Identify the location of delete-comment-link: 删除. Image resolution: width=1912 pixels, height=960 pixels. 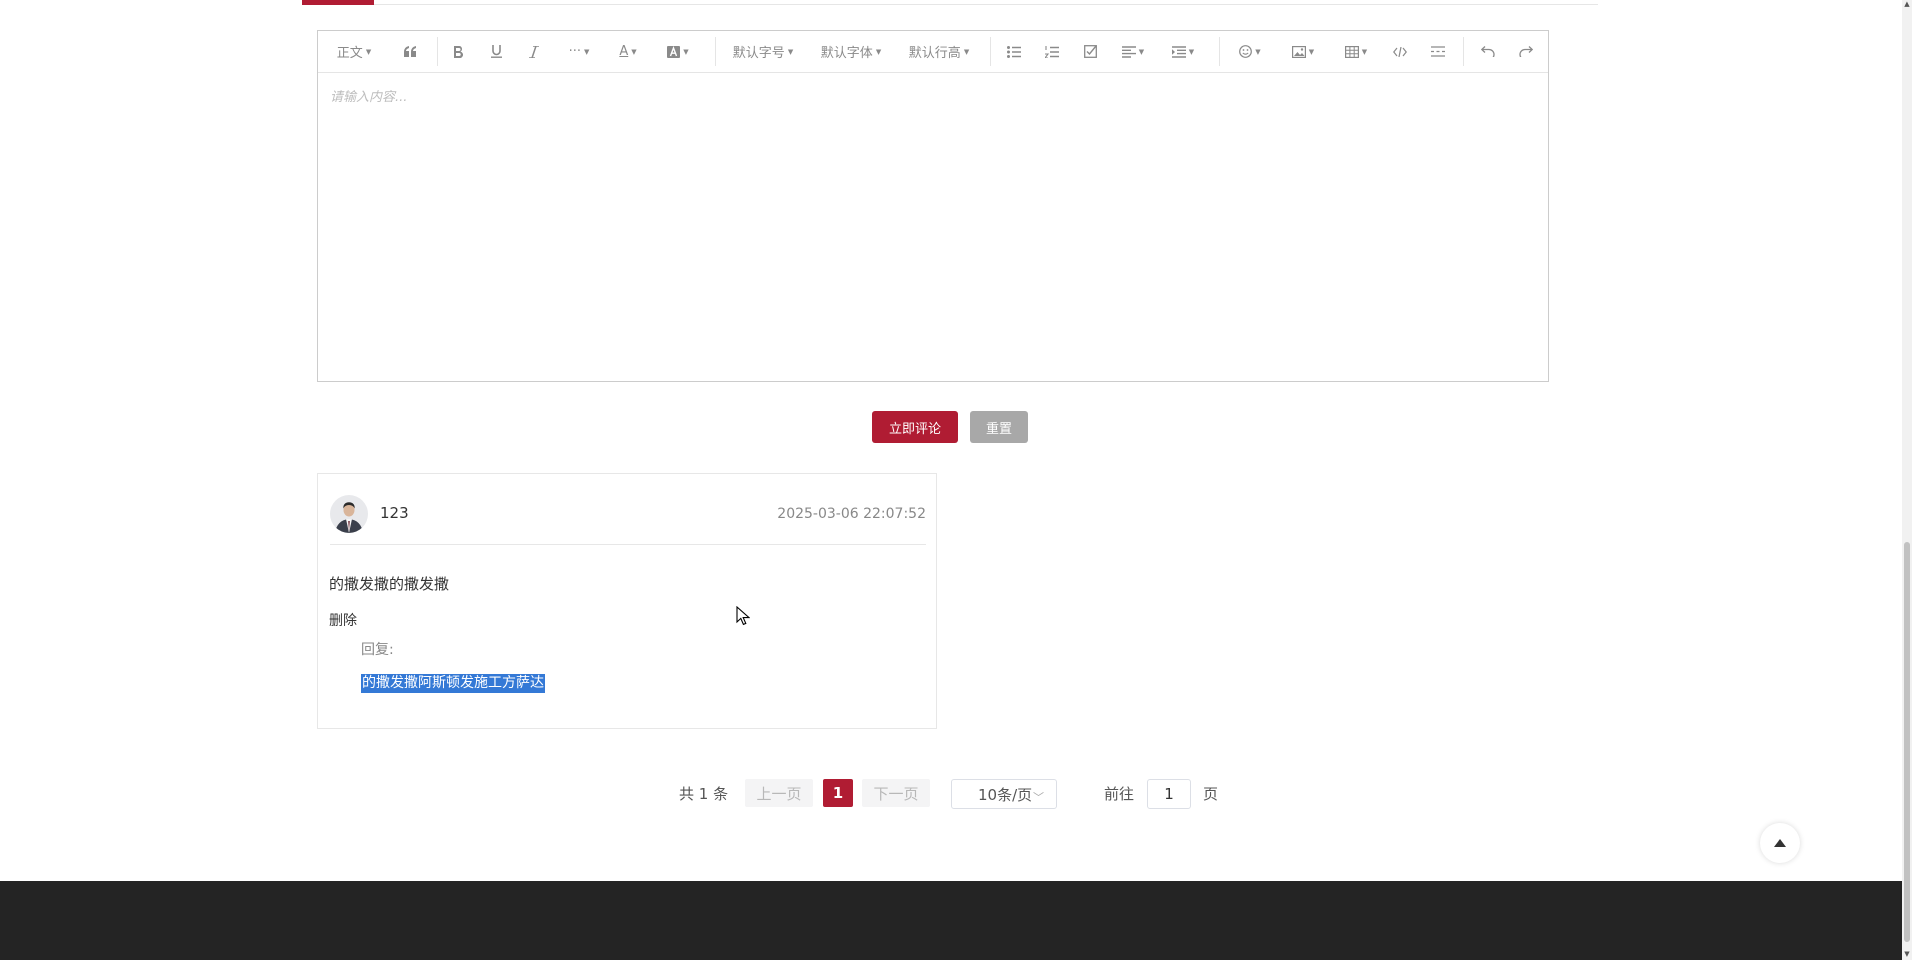
(343, 620).